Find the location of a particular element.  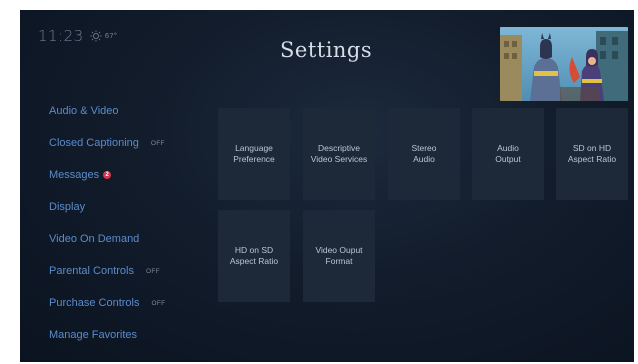

menu-item-closed-captioning: Closed Captioning OFF is located at coordinates (107, 143).